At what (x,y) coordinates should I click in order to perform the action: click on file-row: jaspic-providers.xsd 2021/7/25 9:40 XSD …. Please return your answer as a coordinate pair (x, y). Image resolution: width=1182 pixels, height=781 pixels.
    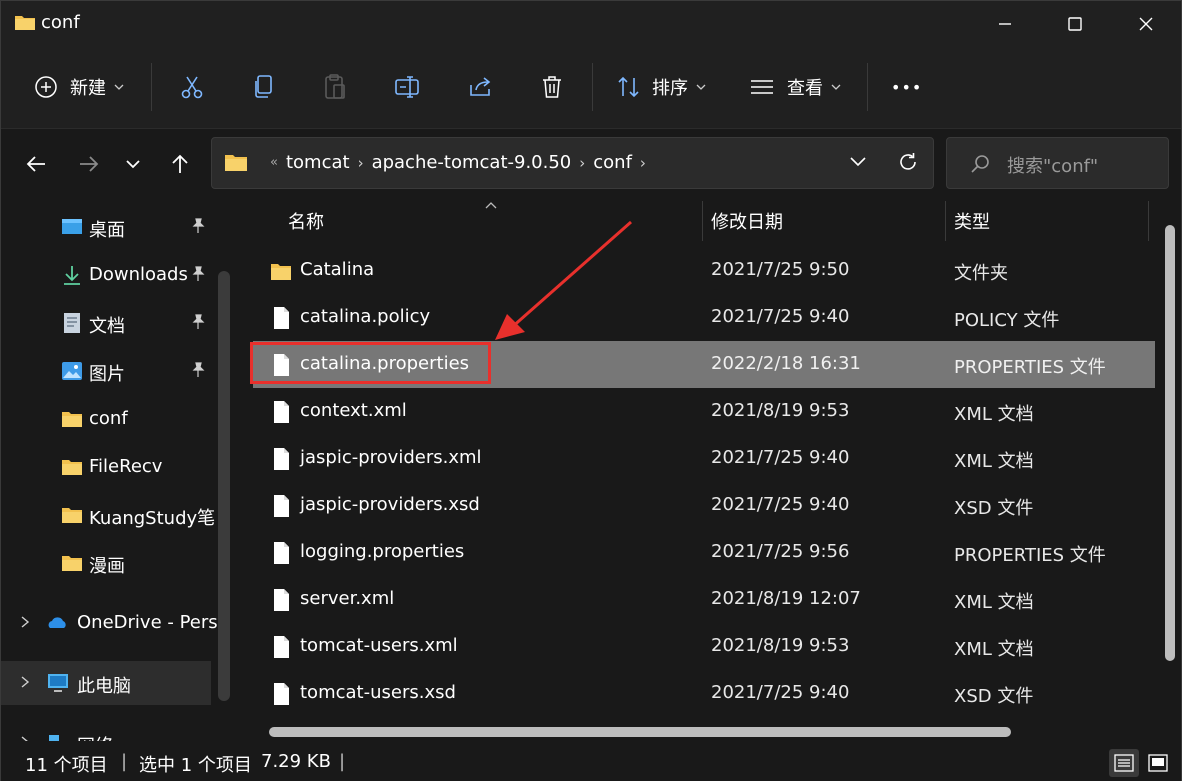
    Looking at the image, I should click on (704, 505).